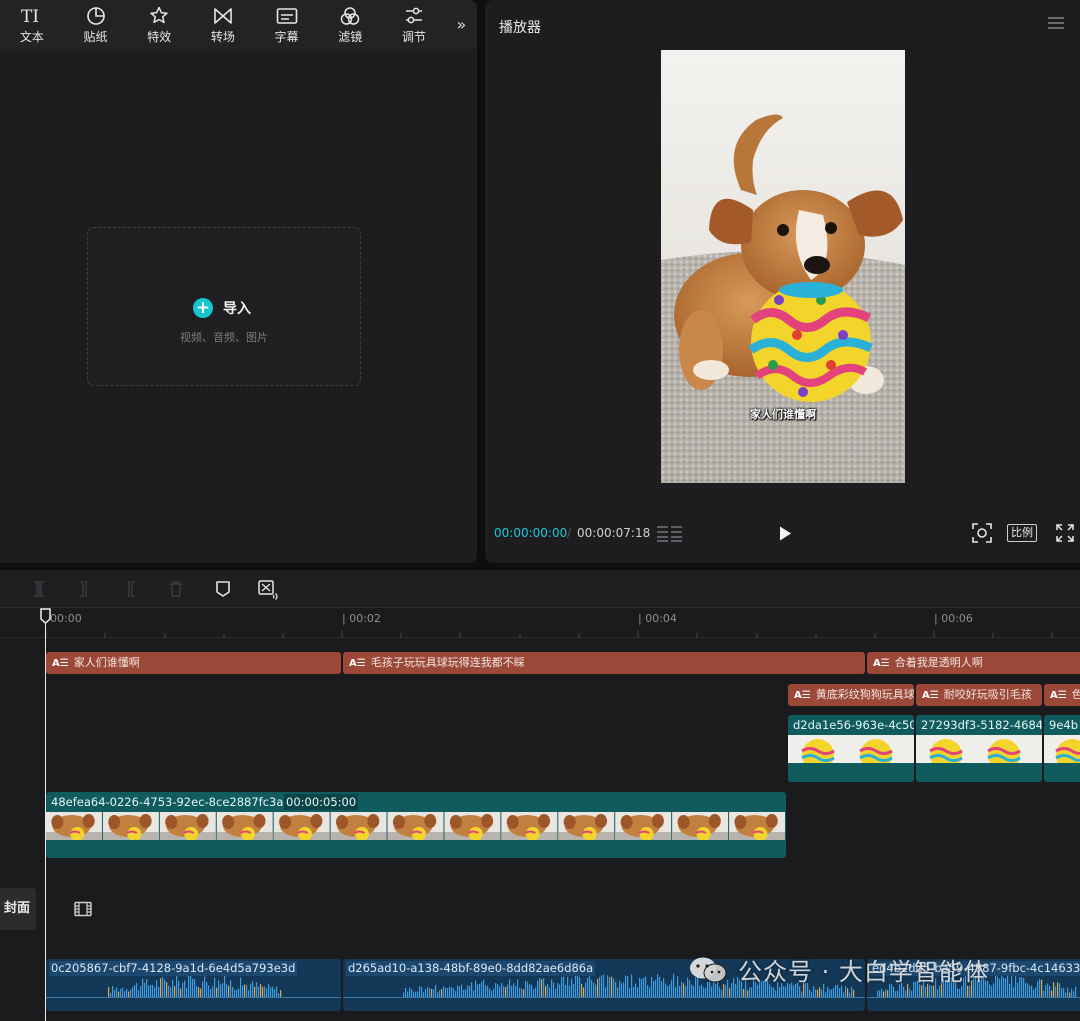 The height and width of the screenshot is (1021, 1080). What do you see at coordinates (159, 24) in the screenshot?
I see `tool-effects: 特效` at bounding box center [159, 24].